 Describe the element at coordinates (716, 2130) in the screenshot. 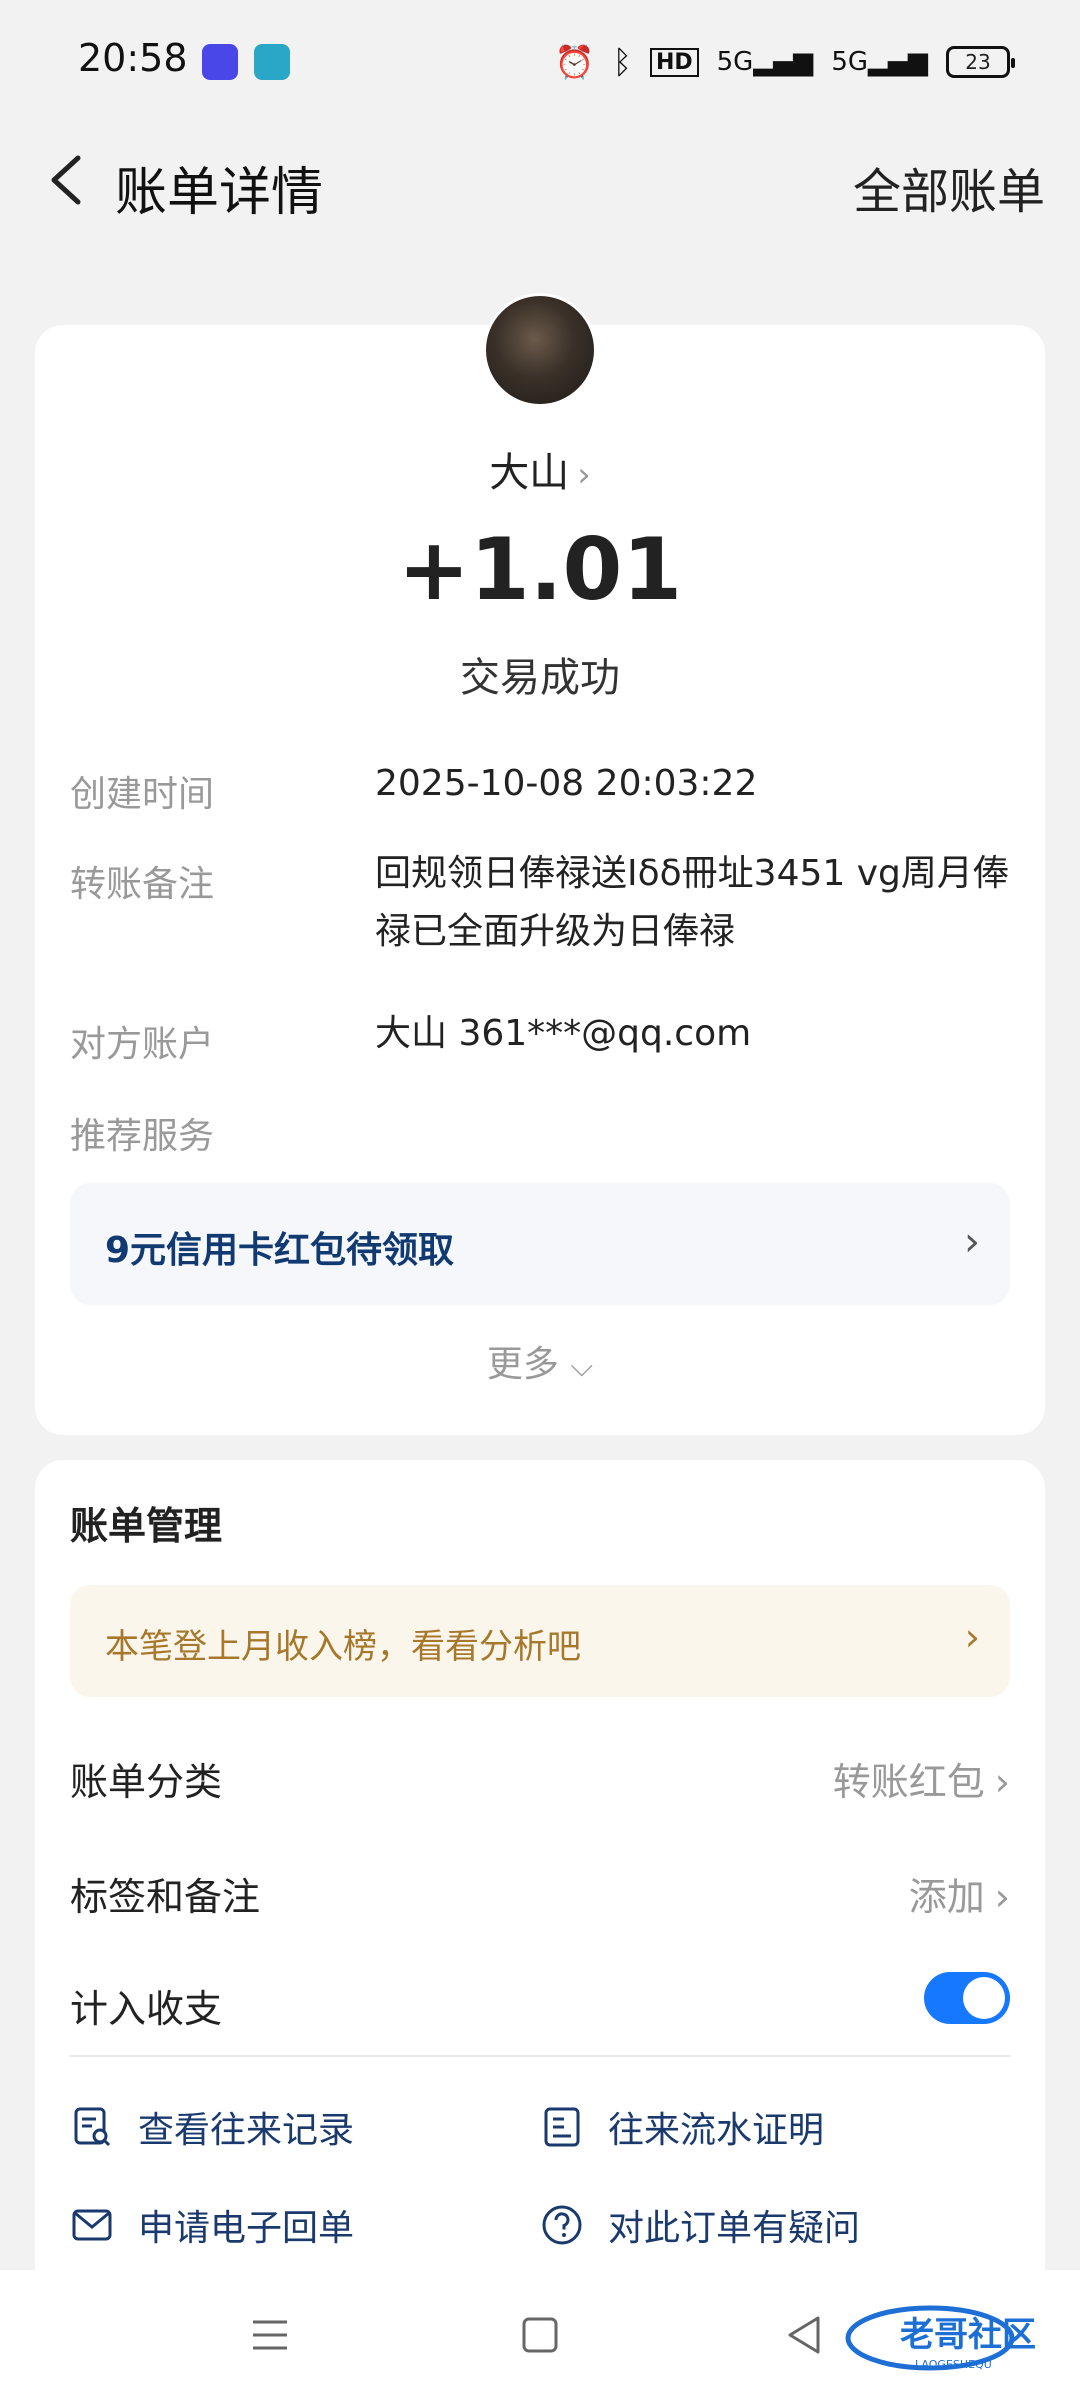

I see `flow-proof-label: 往来流水证明` at that location.